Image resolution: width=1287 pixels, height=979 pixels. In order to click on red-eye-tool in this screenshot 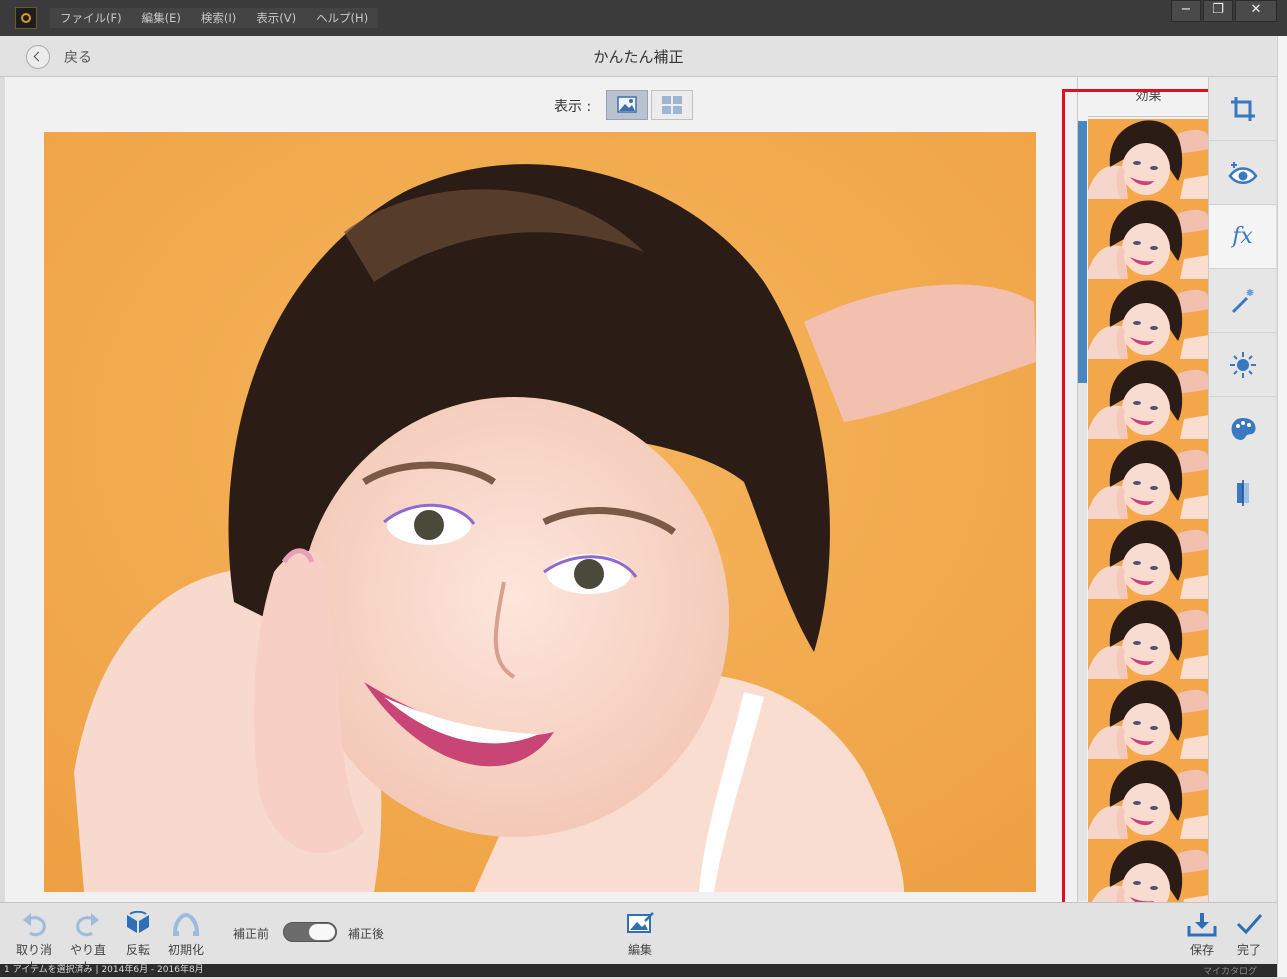, I will do `click(1242, 173)`.